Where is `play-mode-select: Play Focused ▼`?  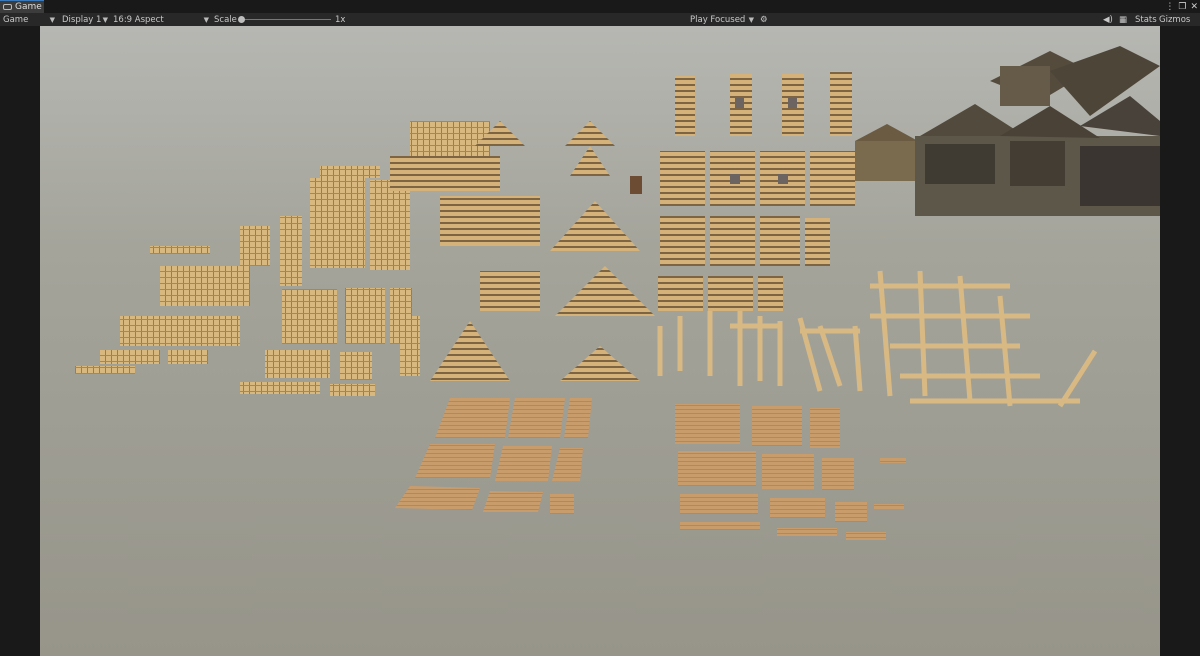 play-mode-select: Play Focused ▼ is located at coordinates (722, 19).